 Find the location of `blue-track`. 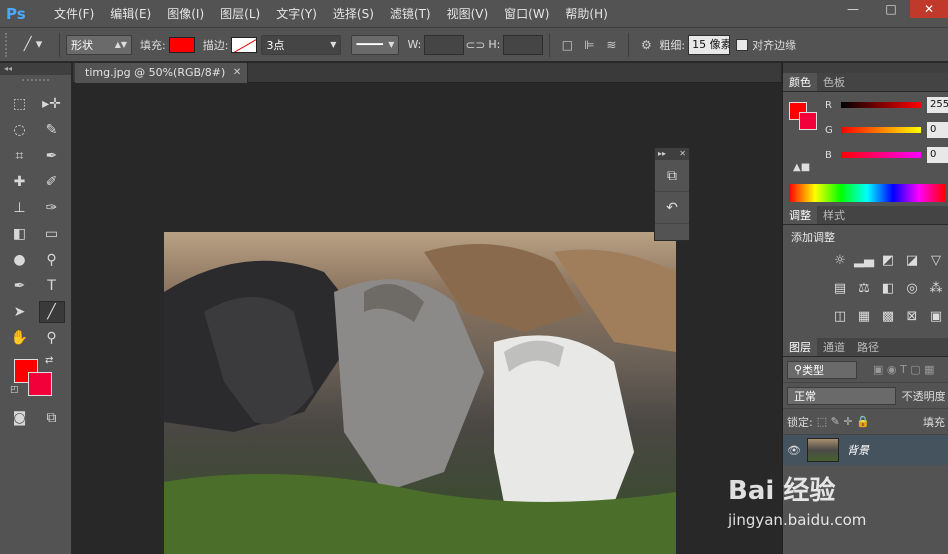

blue-track is located at coordinates (881, 155).